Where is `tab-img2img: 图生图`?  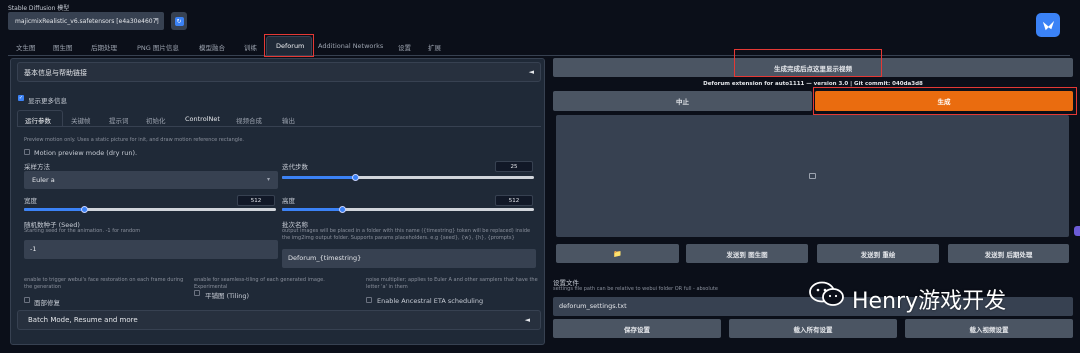 tab-img2img: 图生图 is located at coordinates (63, 47).